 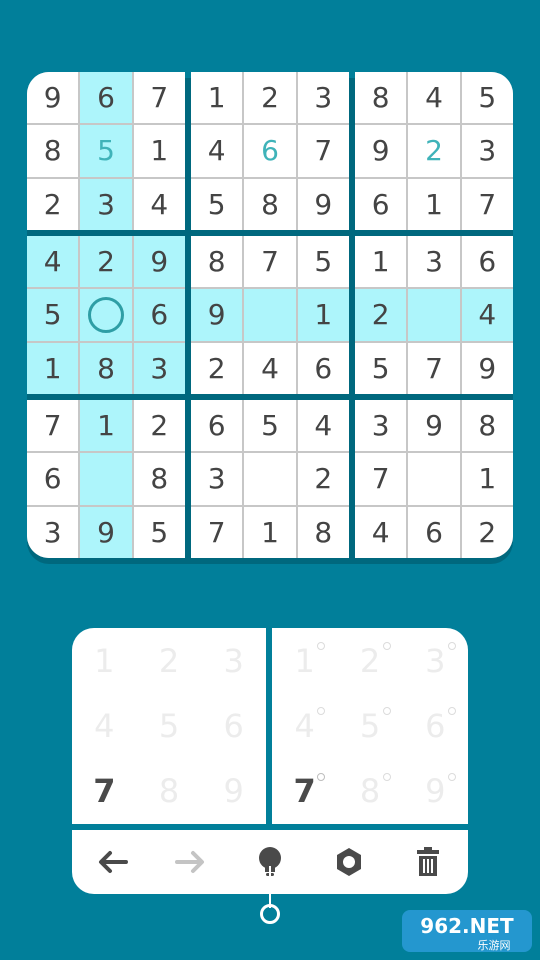 I want to click on note-key-2: 2, so click(x=369, y=660).